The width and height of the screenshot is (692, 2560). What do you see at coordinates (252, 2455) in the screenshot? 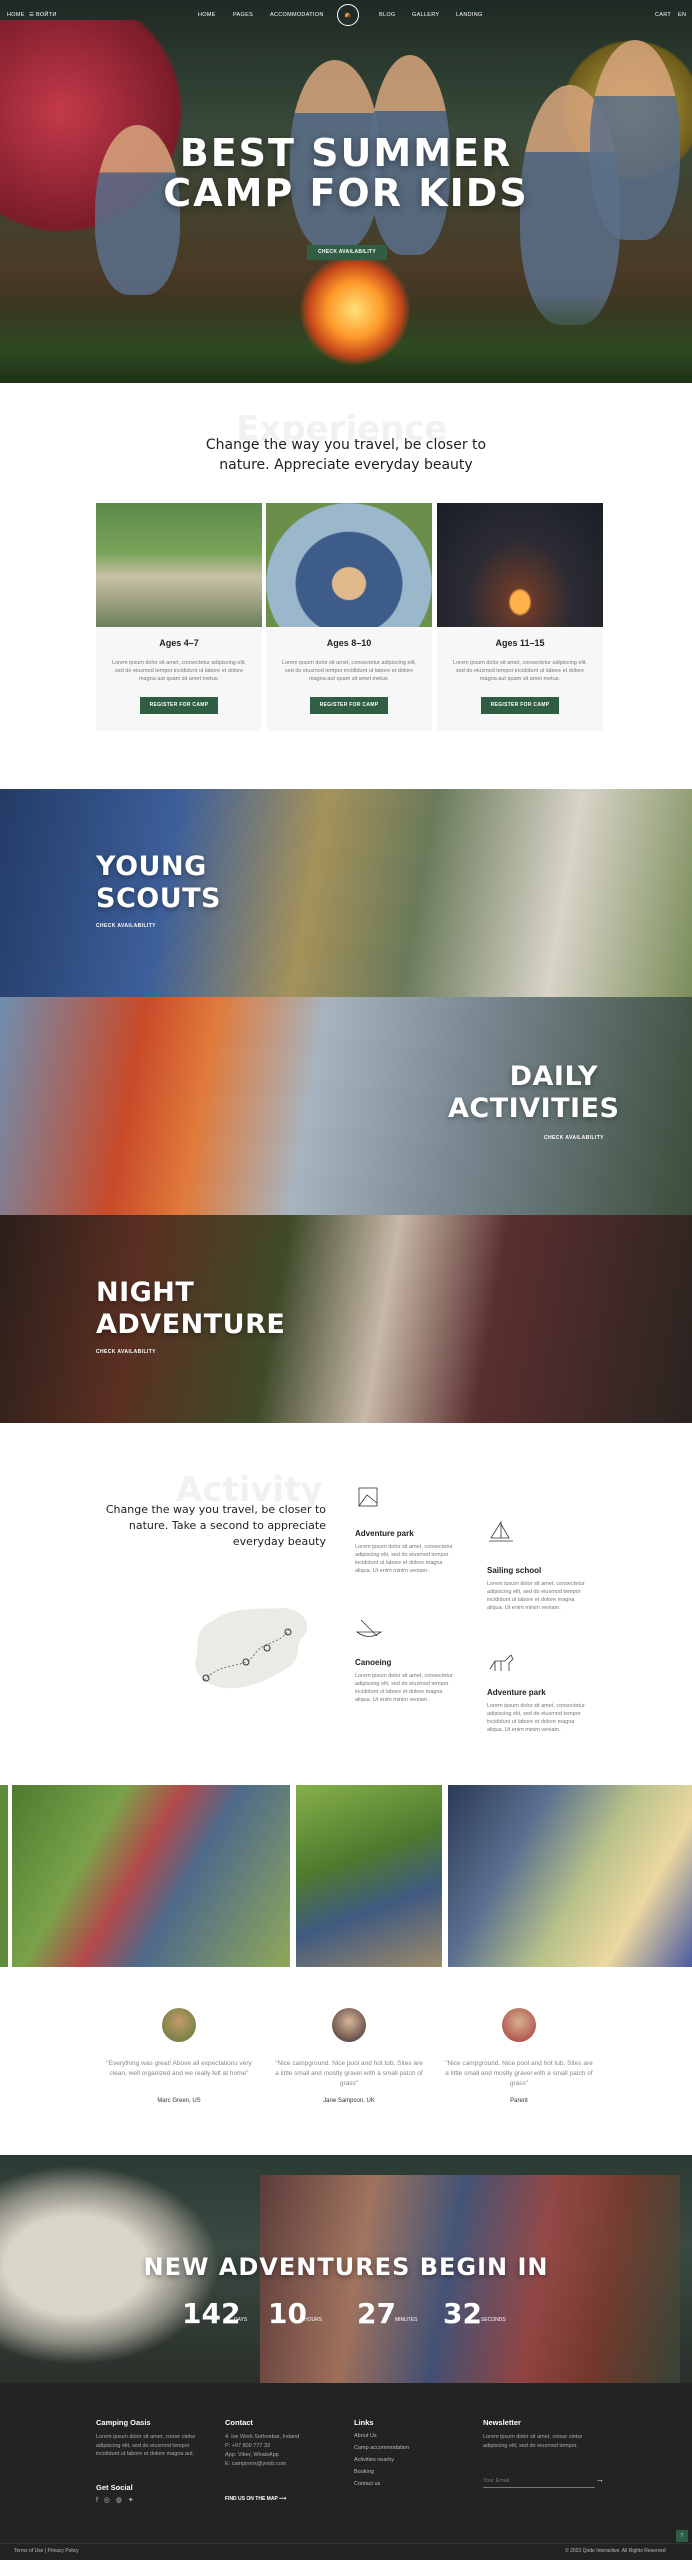
I see `contact-app: App: Viber, WhatsApp` at bounding box center [252, 2455].